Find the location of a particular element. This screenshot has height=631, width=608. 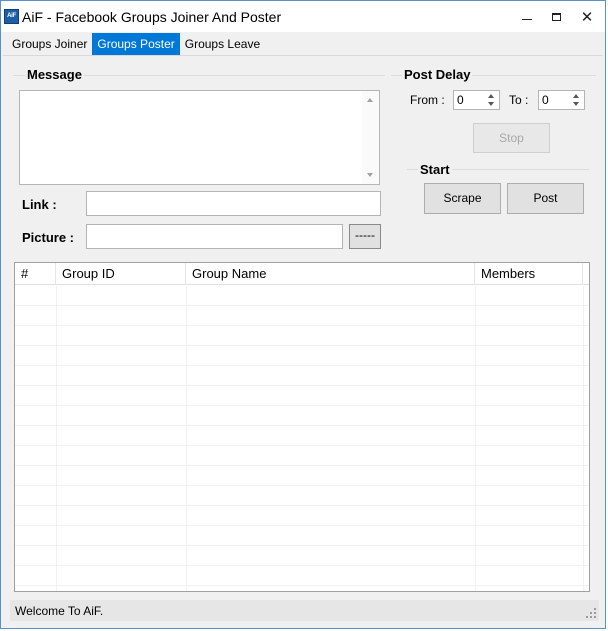

tab-strip: Groups Joiner Groups Poster Groups Leave is located at coordinates (136, 44).